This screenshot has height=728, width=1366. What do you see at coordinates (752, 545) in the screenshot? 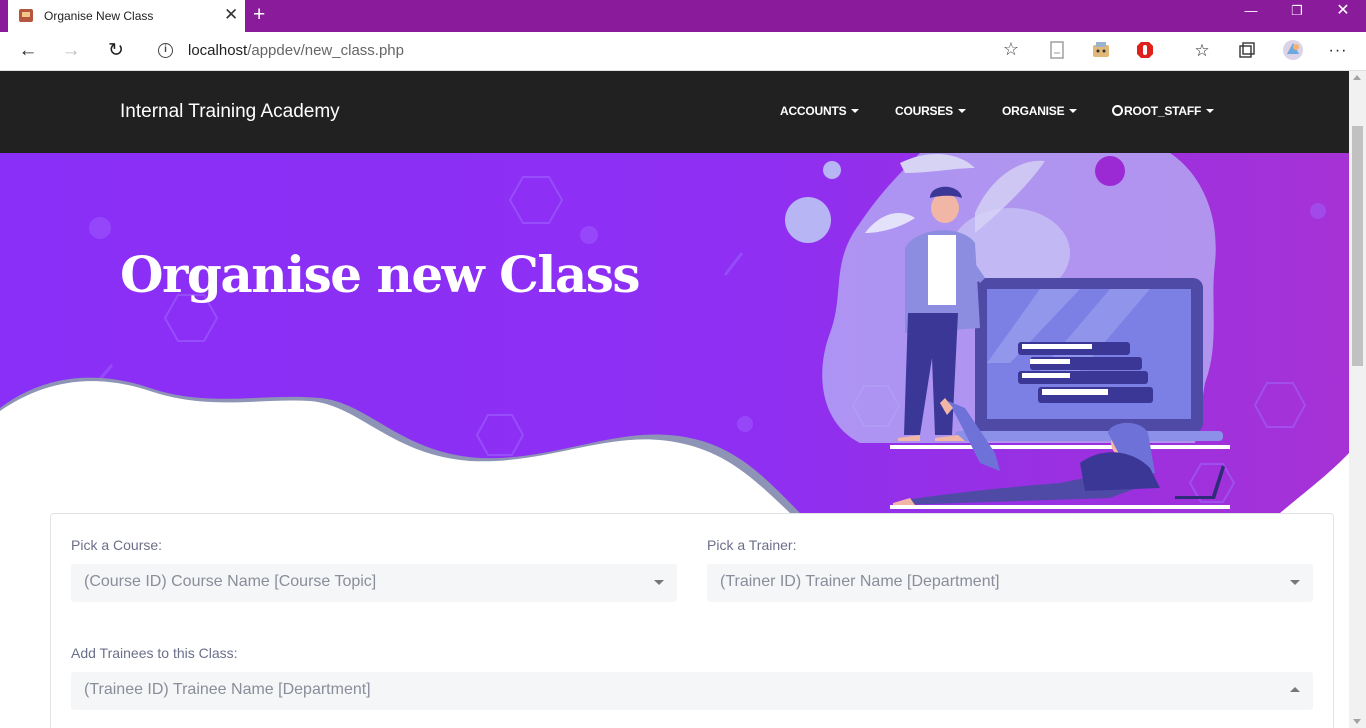
I see `trainer-label: Pick a Trainer:` at bounding box center [752, 545].